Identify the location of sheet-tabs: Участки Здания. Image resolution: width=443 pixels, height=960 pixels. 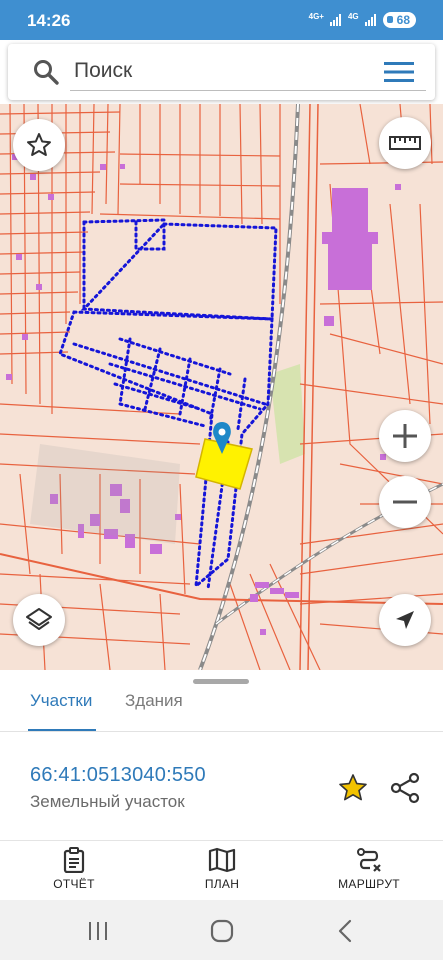
(221, 709).